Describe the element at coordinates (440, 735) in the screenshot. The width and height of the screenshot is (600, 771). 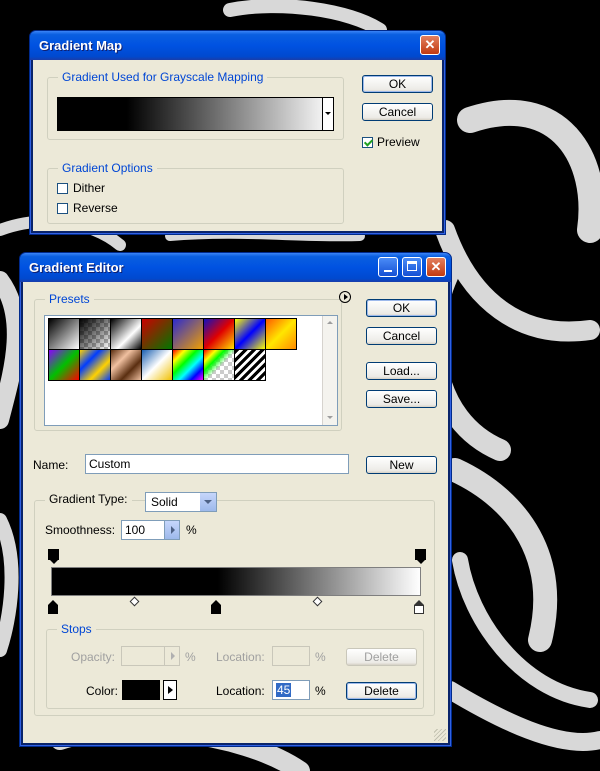
I see `resize-grip-icon` at that location.